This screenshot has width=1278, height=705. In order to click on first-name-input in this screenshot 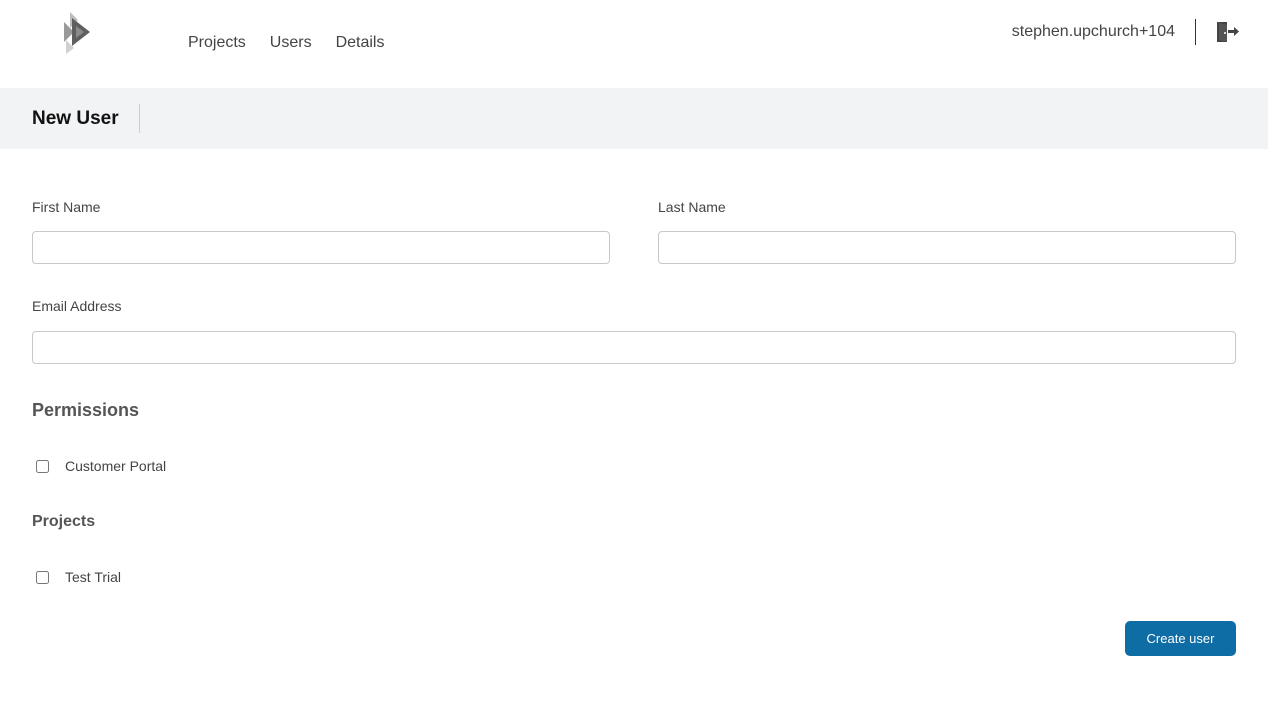, I will do `click(321, 247)`.